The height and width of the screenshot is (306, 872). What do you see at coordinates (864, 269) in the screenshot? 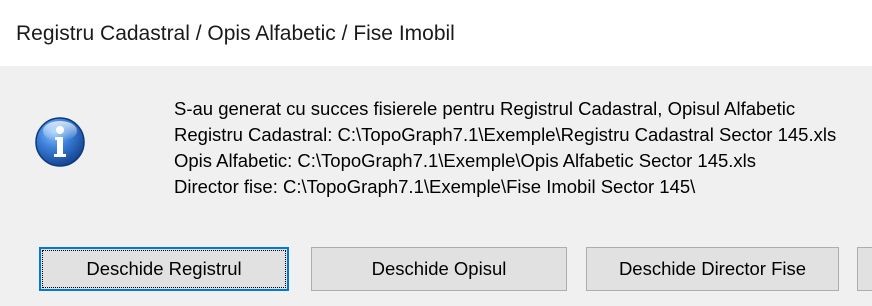
I see `partial-button` at bounding box center [864, 269].